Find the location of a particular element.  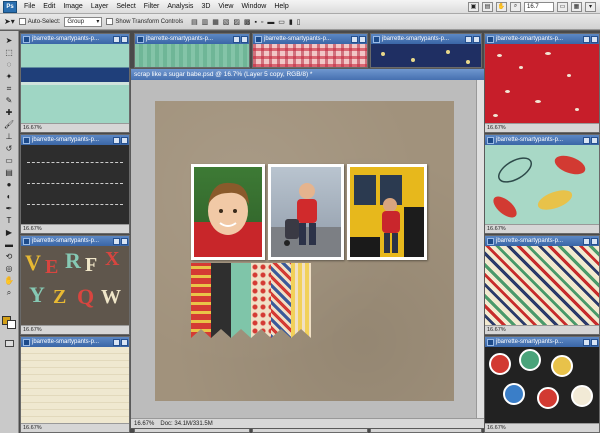

lasso-icon: ◌ is located at coordinates (9, 64).